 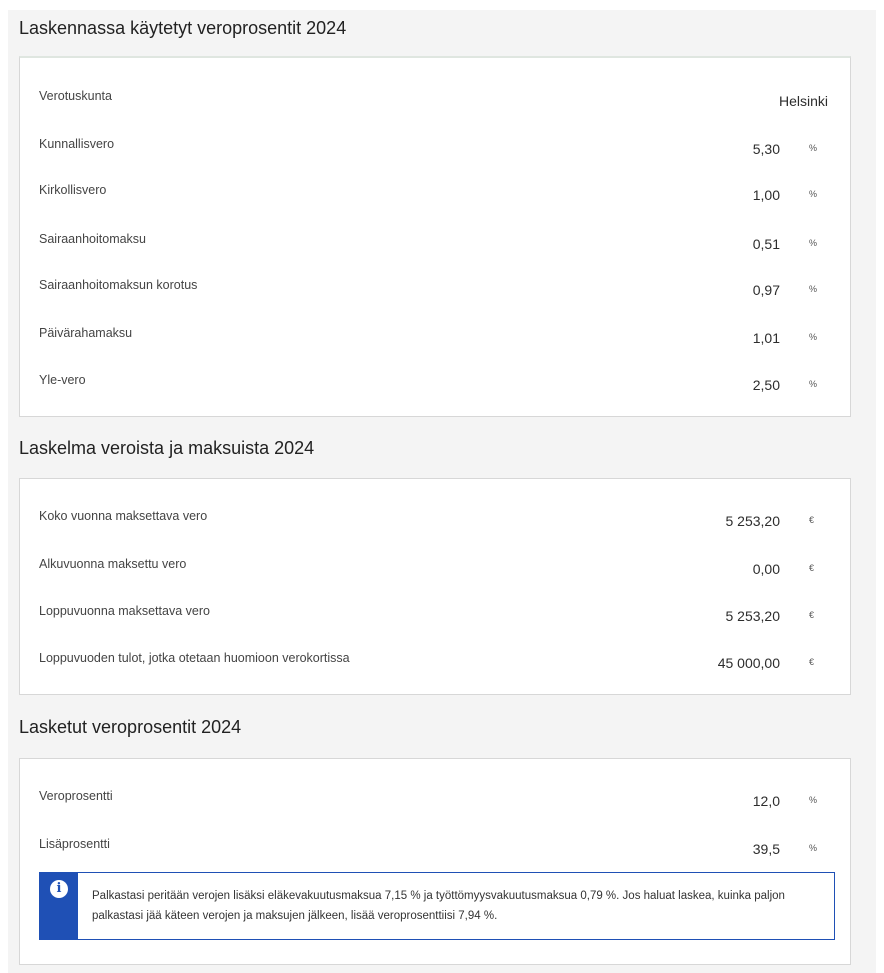 I want to click on result-value: 39,5, so click(x=766, y=849).